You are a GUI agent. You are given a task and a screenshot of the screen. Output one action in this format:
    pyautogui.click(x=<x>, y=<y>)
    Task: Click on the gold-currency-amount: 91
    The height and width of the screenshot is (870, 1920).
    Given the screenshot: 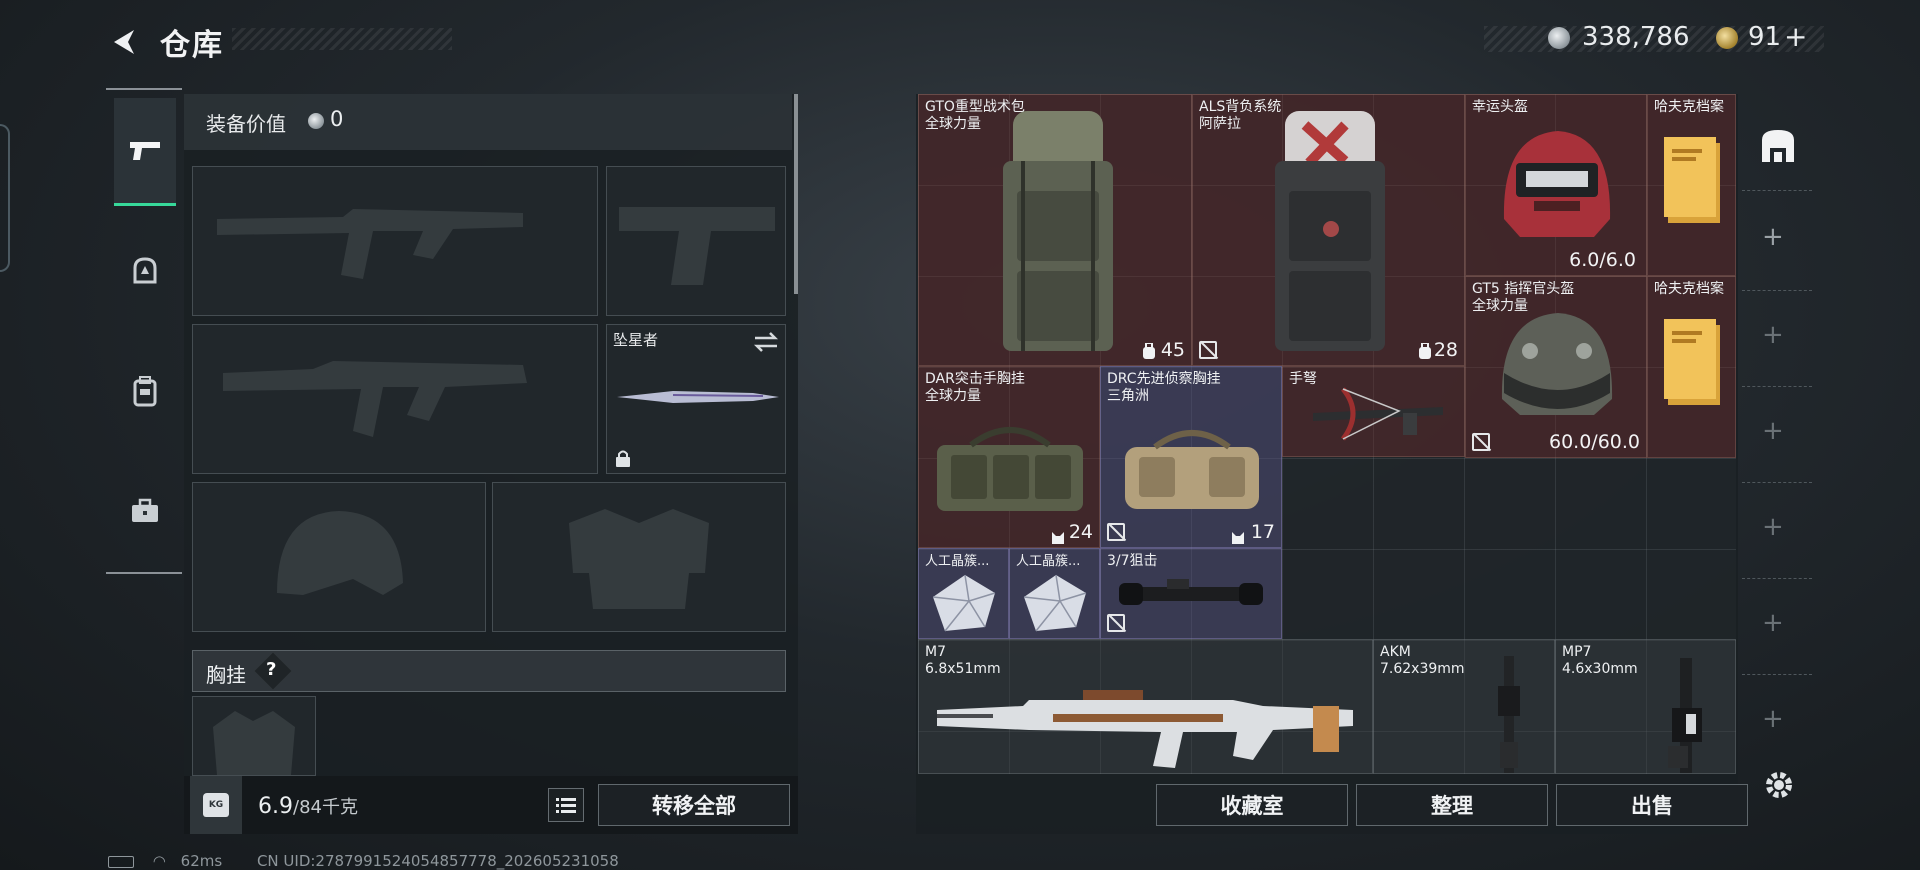 What is the action you would take?
    pyautogui.click(x=1765, y=37)
    